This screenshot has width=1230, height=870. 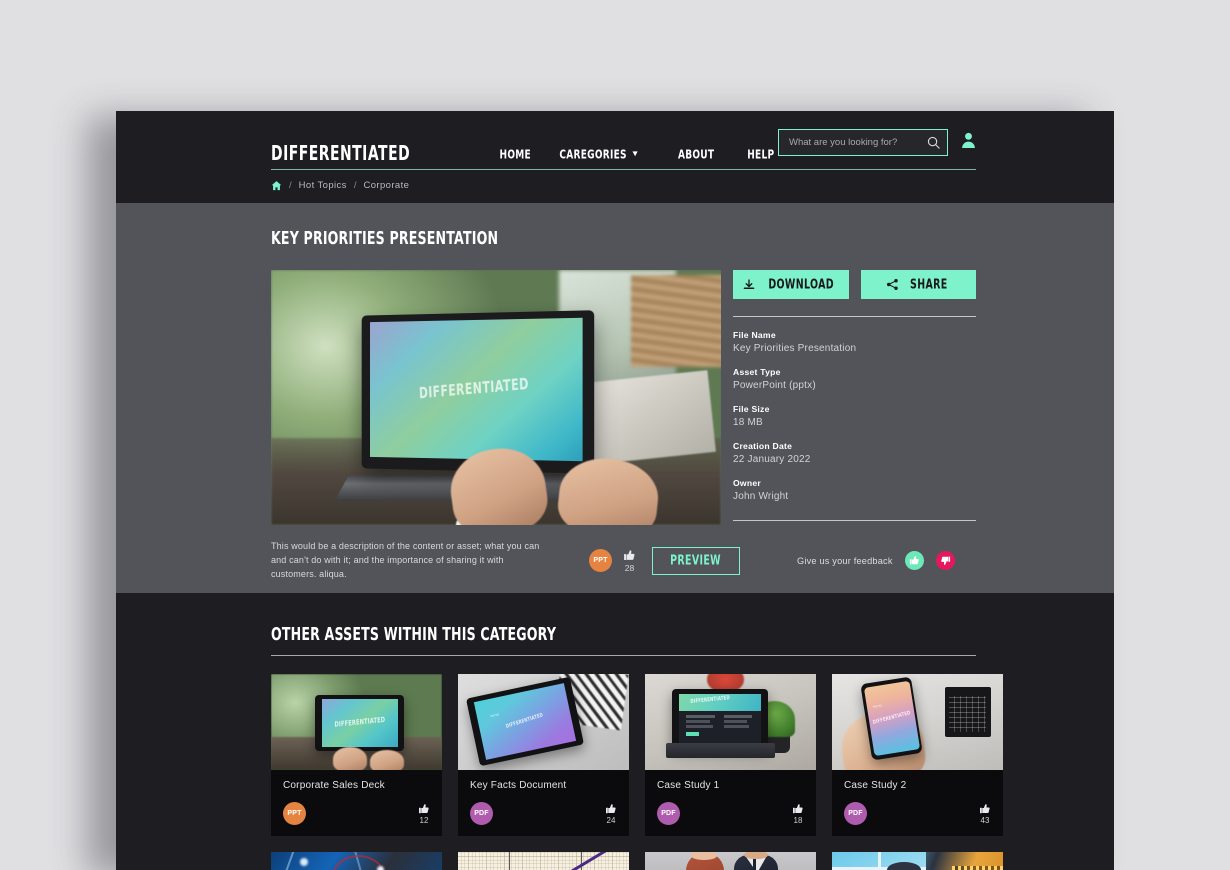 I want to click on site-logo: DIFFERENTIATED, so click(x=340, y=154).